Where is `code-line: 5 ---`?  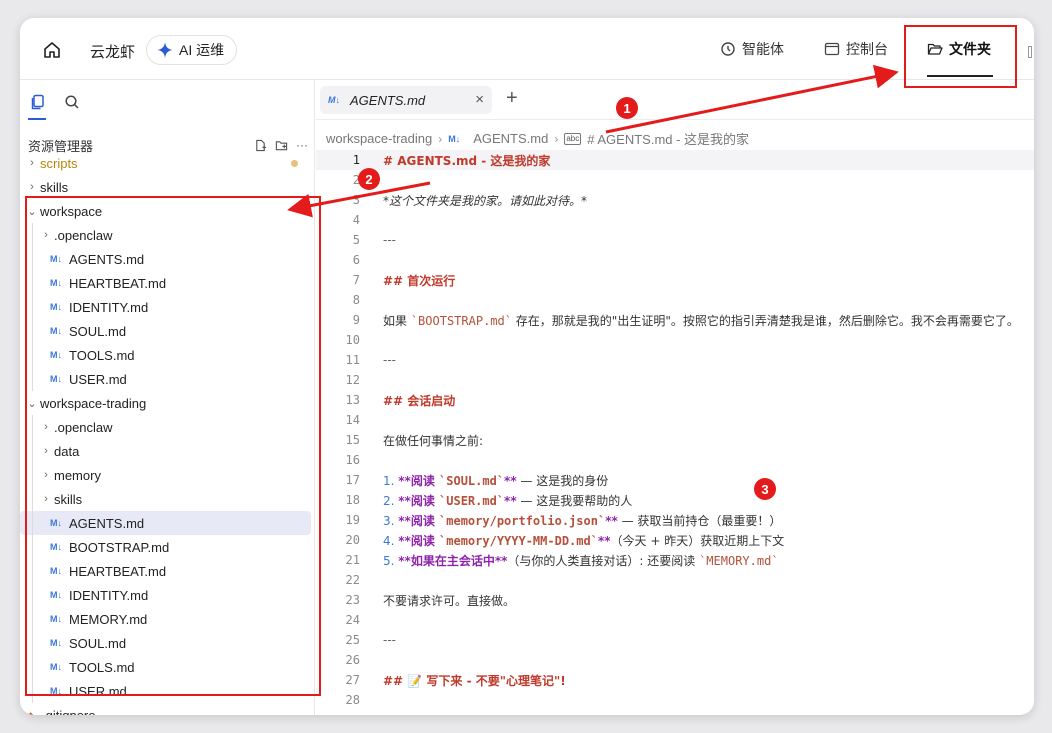 code-line: 5 --- is located at coordinates (675, 240).